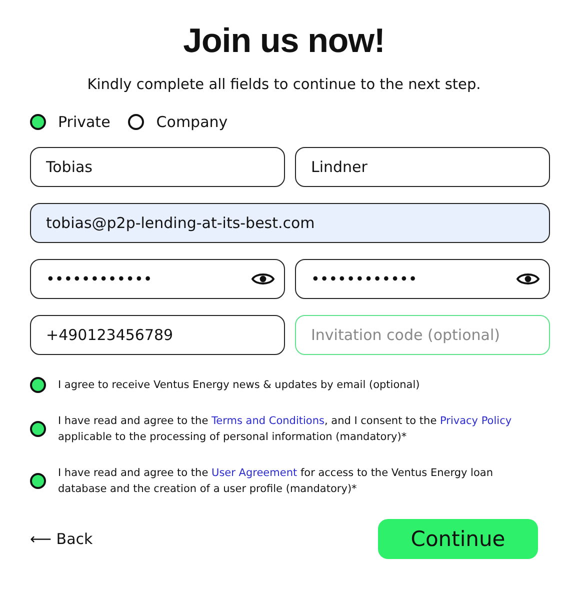  Describe the element at coordinates (157, 167) in the screenshot. I see `input-field: Tobias` at that location.